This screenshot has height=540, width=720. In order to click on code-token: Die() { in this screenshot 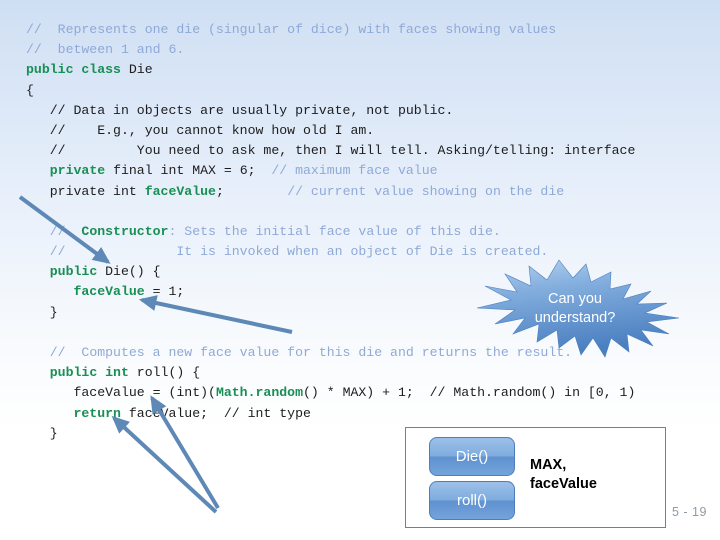, I will do `click(129, 272)`.